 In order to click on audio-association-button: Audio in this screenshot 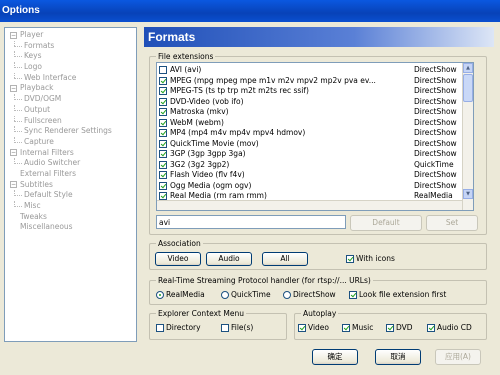, I will do `click(229, 259)`.